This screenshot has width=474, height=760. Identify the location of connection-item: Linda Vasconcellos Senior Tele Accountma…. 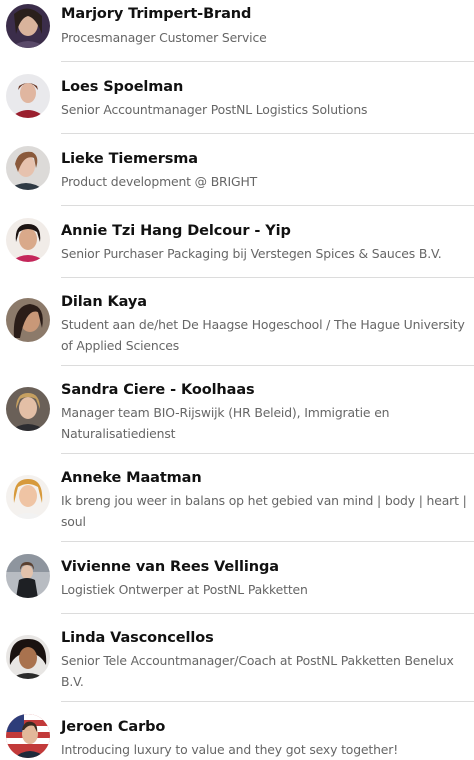
(237, 658).